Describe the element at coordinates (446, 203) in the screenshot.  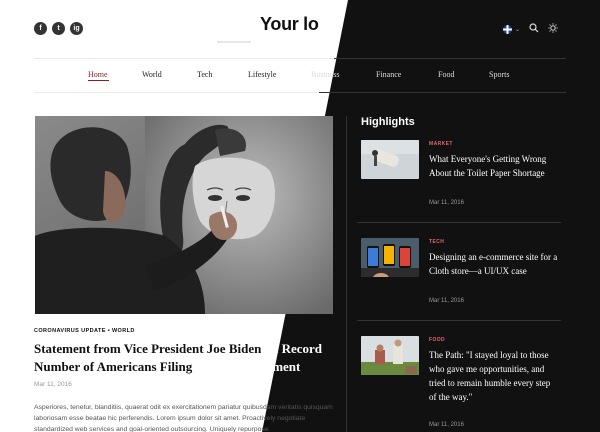
I see `highlight-date-1: Mar 11, 2016` at that location.